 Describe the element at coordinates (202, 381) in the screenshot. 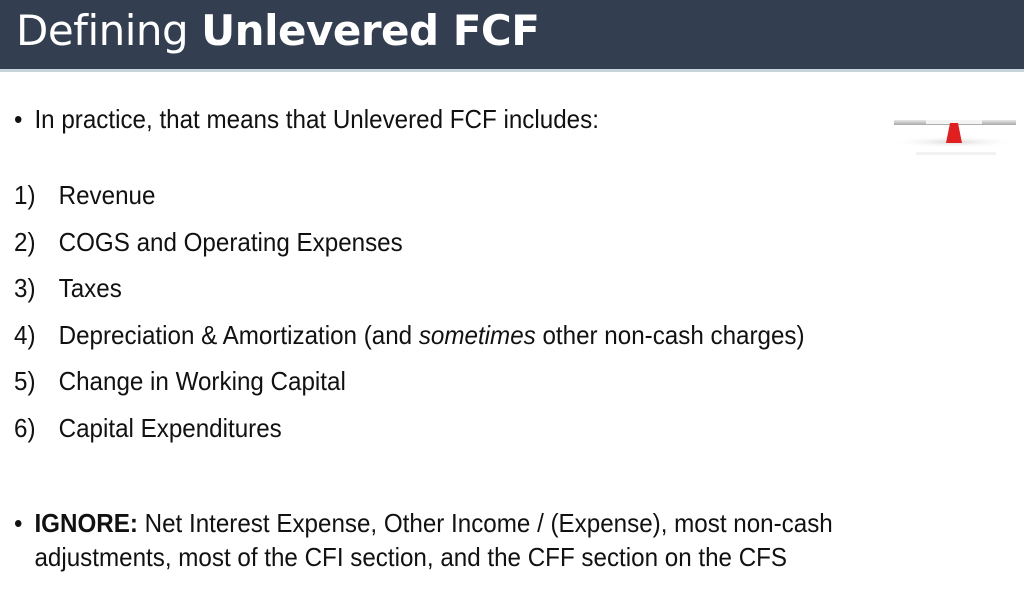

I see `item-text: Change in Working Capital` at that location.